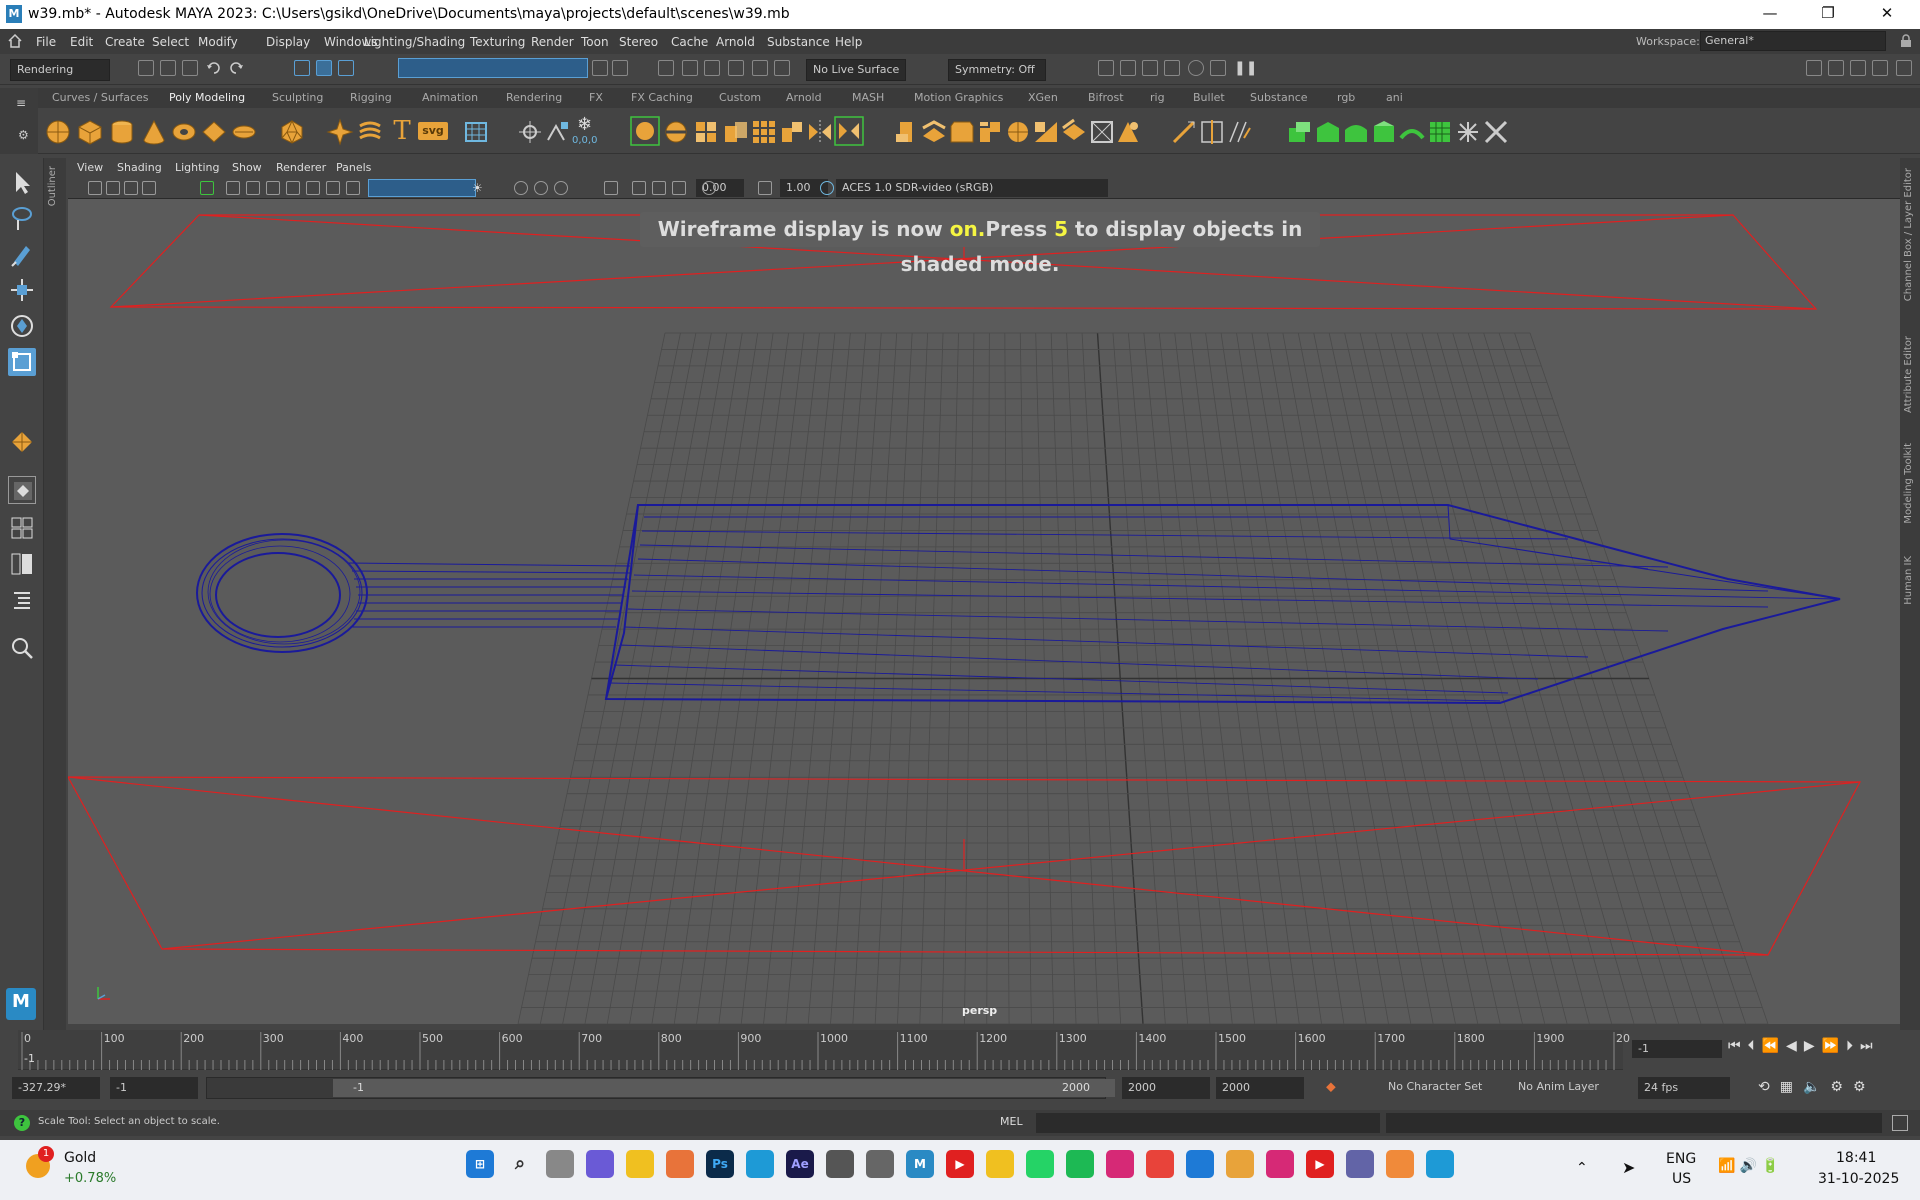 The height and width of the screenshot is (1200, 1920). What do you see at coordinates (804, 97) in the screenshot?
I see `shelf-tab-arnold: Arnold` at bounding box center [804, 97].